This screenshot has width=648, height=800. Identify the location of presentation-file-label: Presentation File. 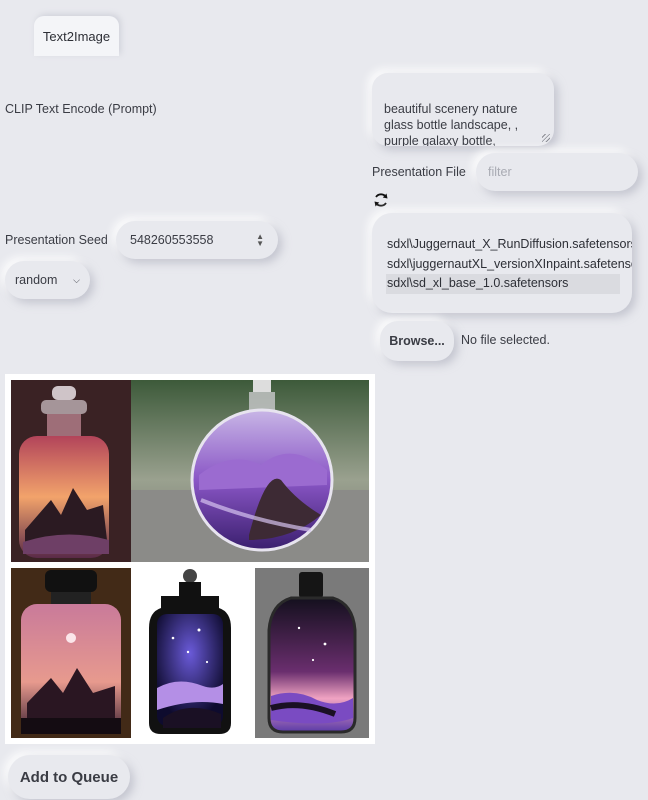
(419, 172).